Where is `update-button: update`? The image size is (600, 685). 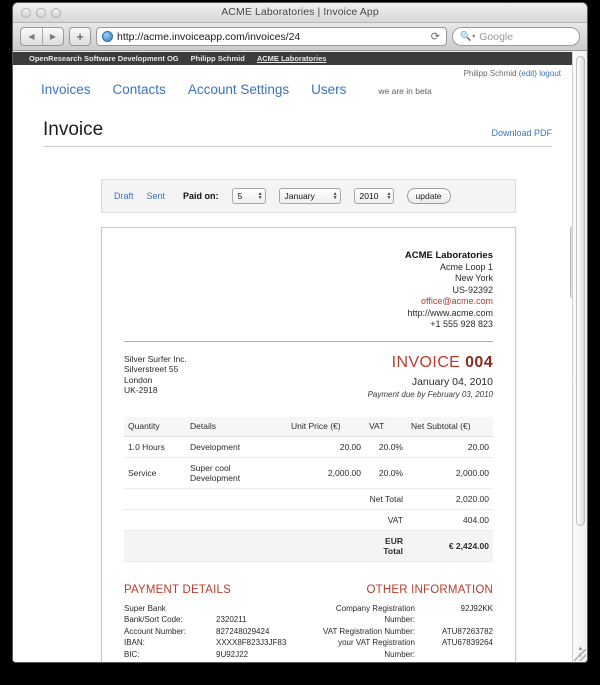 update-button: update is located at coordinates (428, 196).